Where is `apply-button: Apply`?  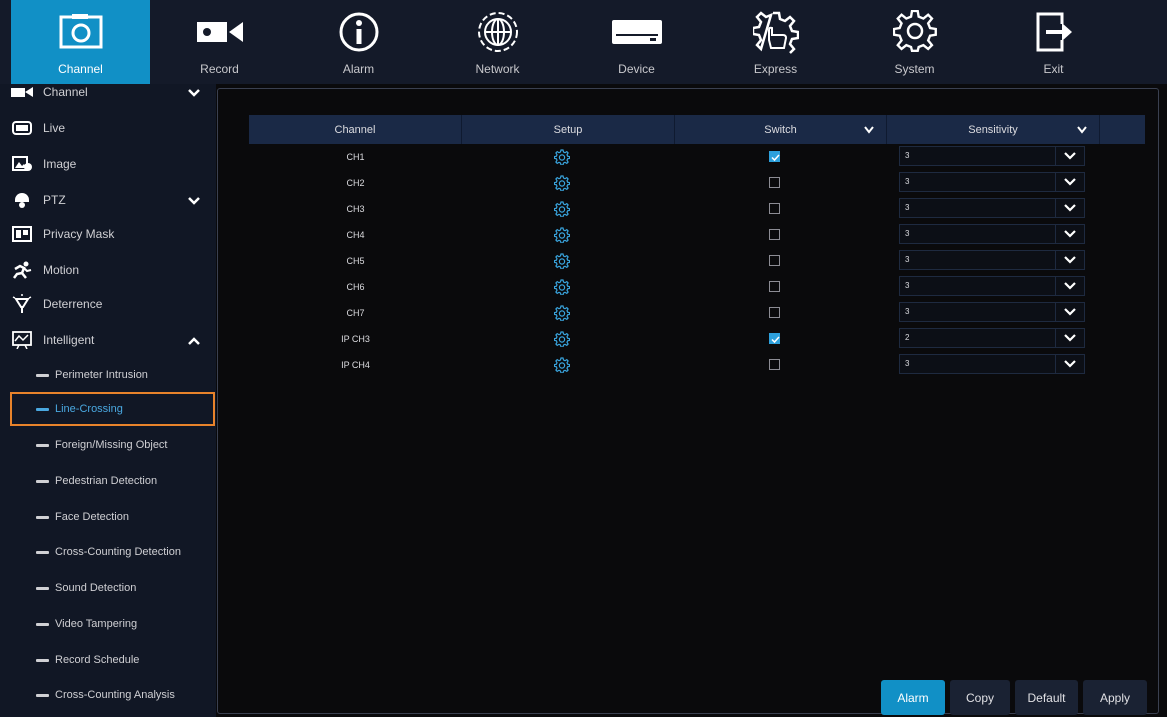
apply-button: Apply is located at coordinates (1115, 697).